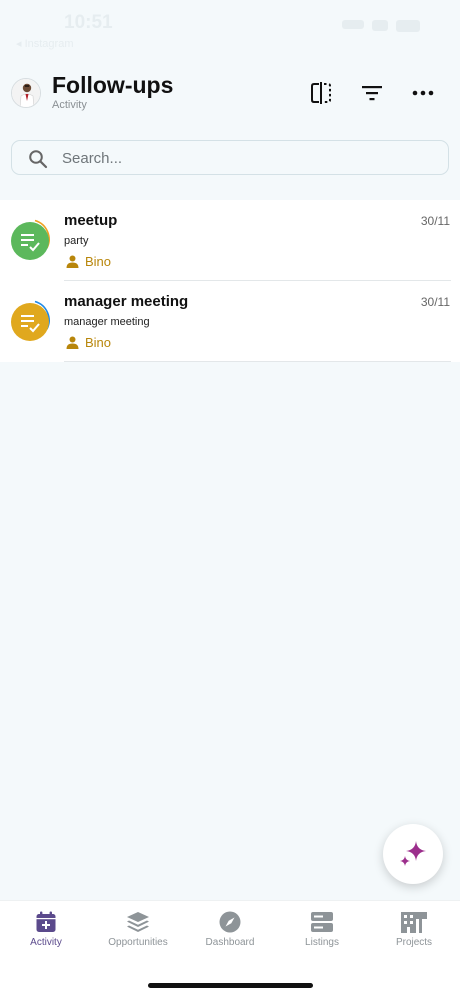 The height and width of the screenshot is (997, 460). What do you see at coordinates (138, 922) in the screenshot?
I see `layers-icon` at bounding box center [138, 922].